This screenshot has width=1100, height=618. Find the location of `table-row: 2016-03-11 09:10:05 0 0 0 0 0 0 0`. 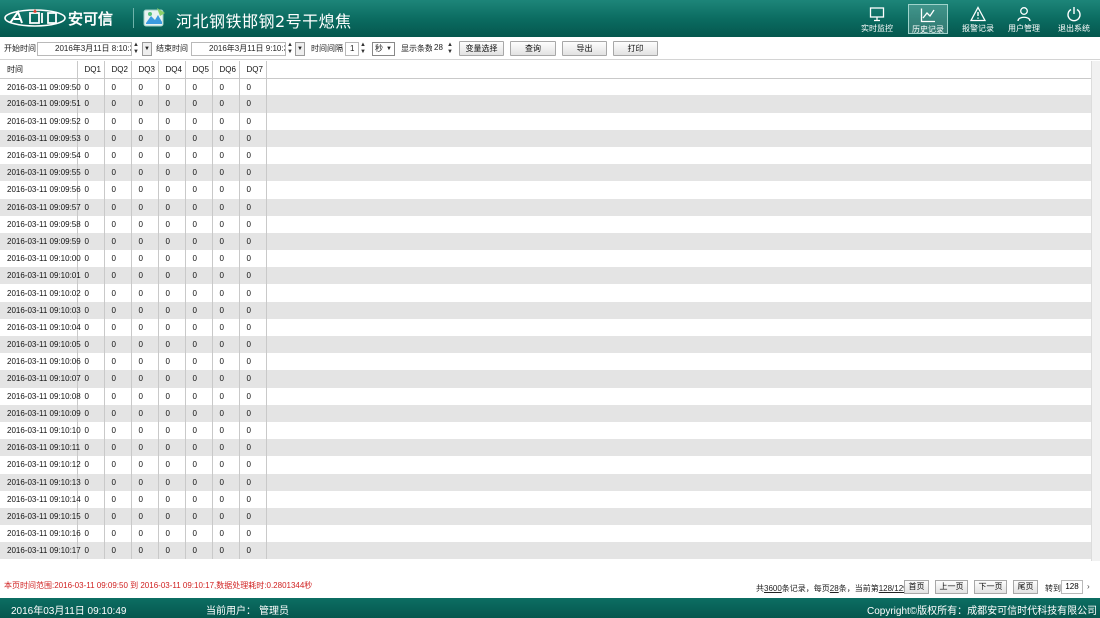

table-row: 2016-03-11 09:10:05 0 0 0 0 0 0 0 is located at coordinates (545, 345).